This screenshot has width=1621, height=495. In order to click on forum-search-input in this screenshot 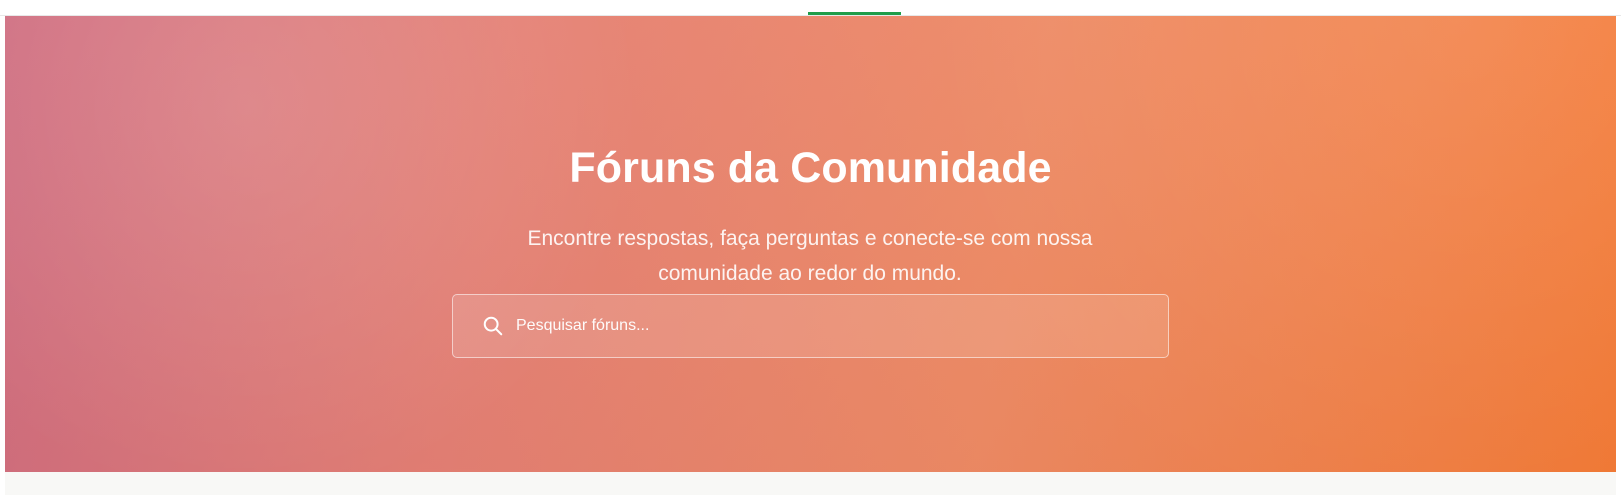, I will do `click(796, 326)`.